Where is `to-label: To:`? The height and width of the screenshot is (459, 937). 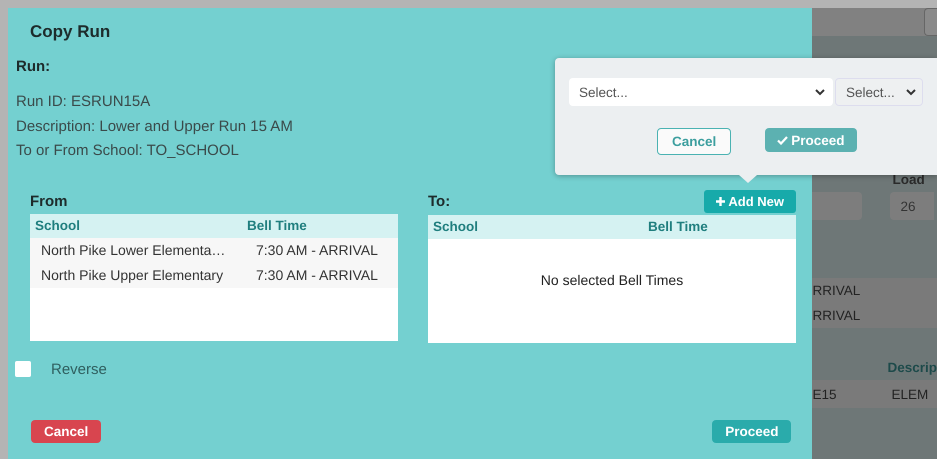 to-label: To: is located at coordinates (439, 201).